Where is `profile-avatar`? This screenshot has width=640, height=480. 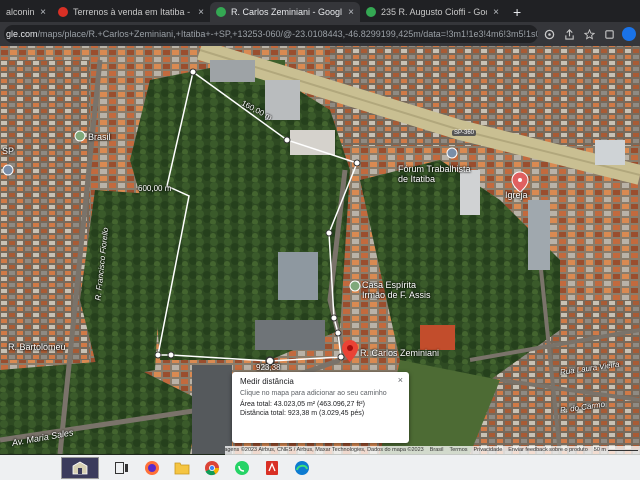
profile-avatar is located at coordinates (629, 34).